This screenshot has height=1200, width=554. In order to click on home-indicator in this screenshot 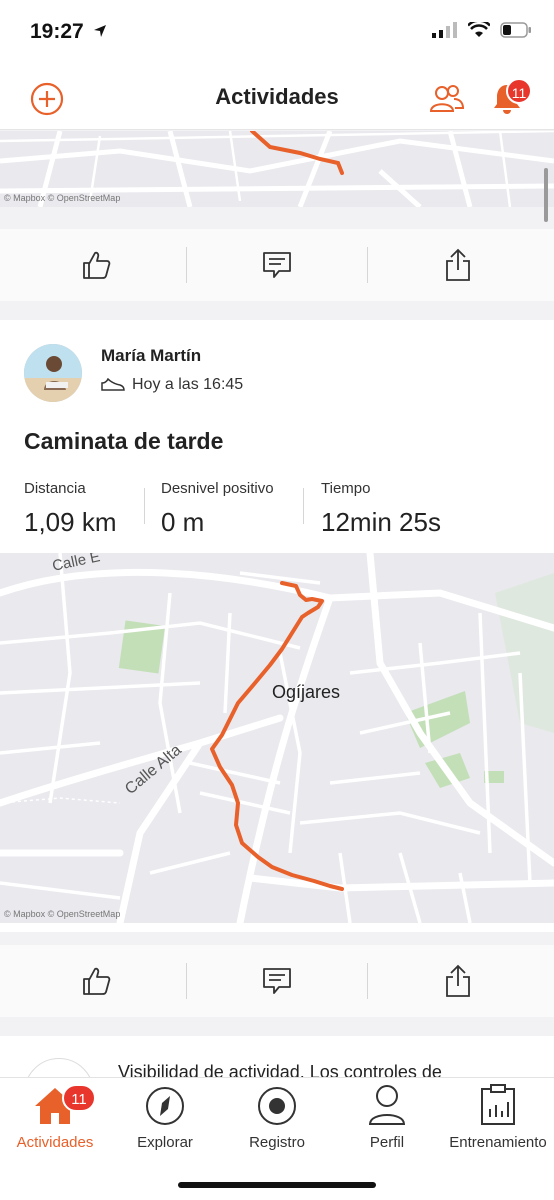, I will do `click(277, 1185)`.